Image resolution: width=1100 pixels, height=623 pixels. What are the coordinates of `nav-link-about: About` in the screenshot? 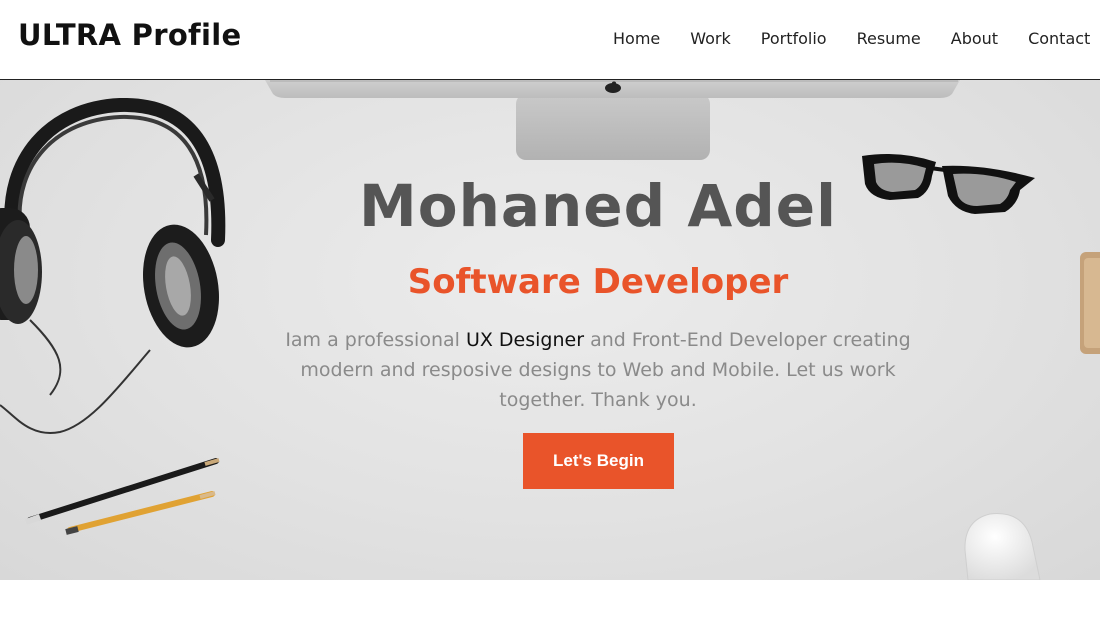 It's located at (974, 38).